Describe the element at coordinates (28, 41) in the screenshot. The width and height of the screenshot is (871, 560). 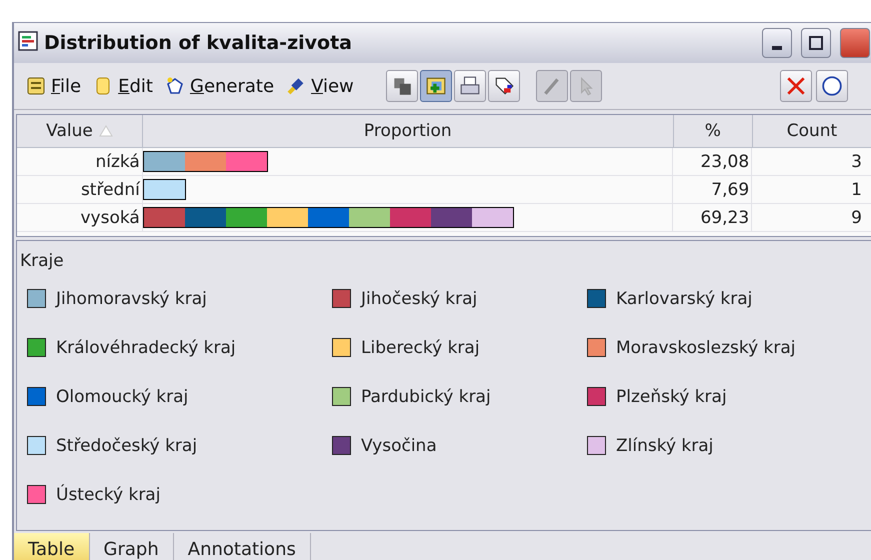
I see `chart-icon` at that location.